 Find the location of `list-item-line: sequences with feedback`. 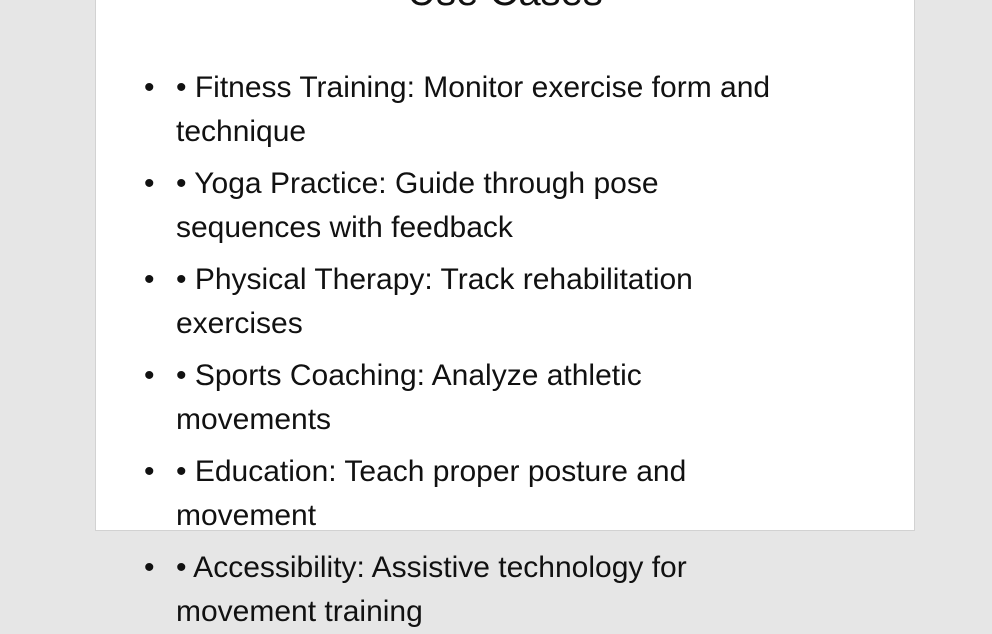

list-item-line: sequences with feedback is located at coordinates (344, 227).